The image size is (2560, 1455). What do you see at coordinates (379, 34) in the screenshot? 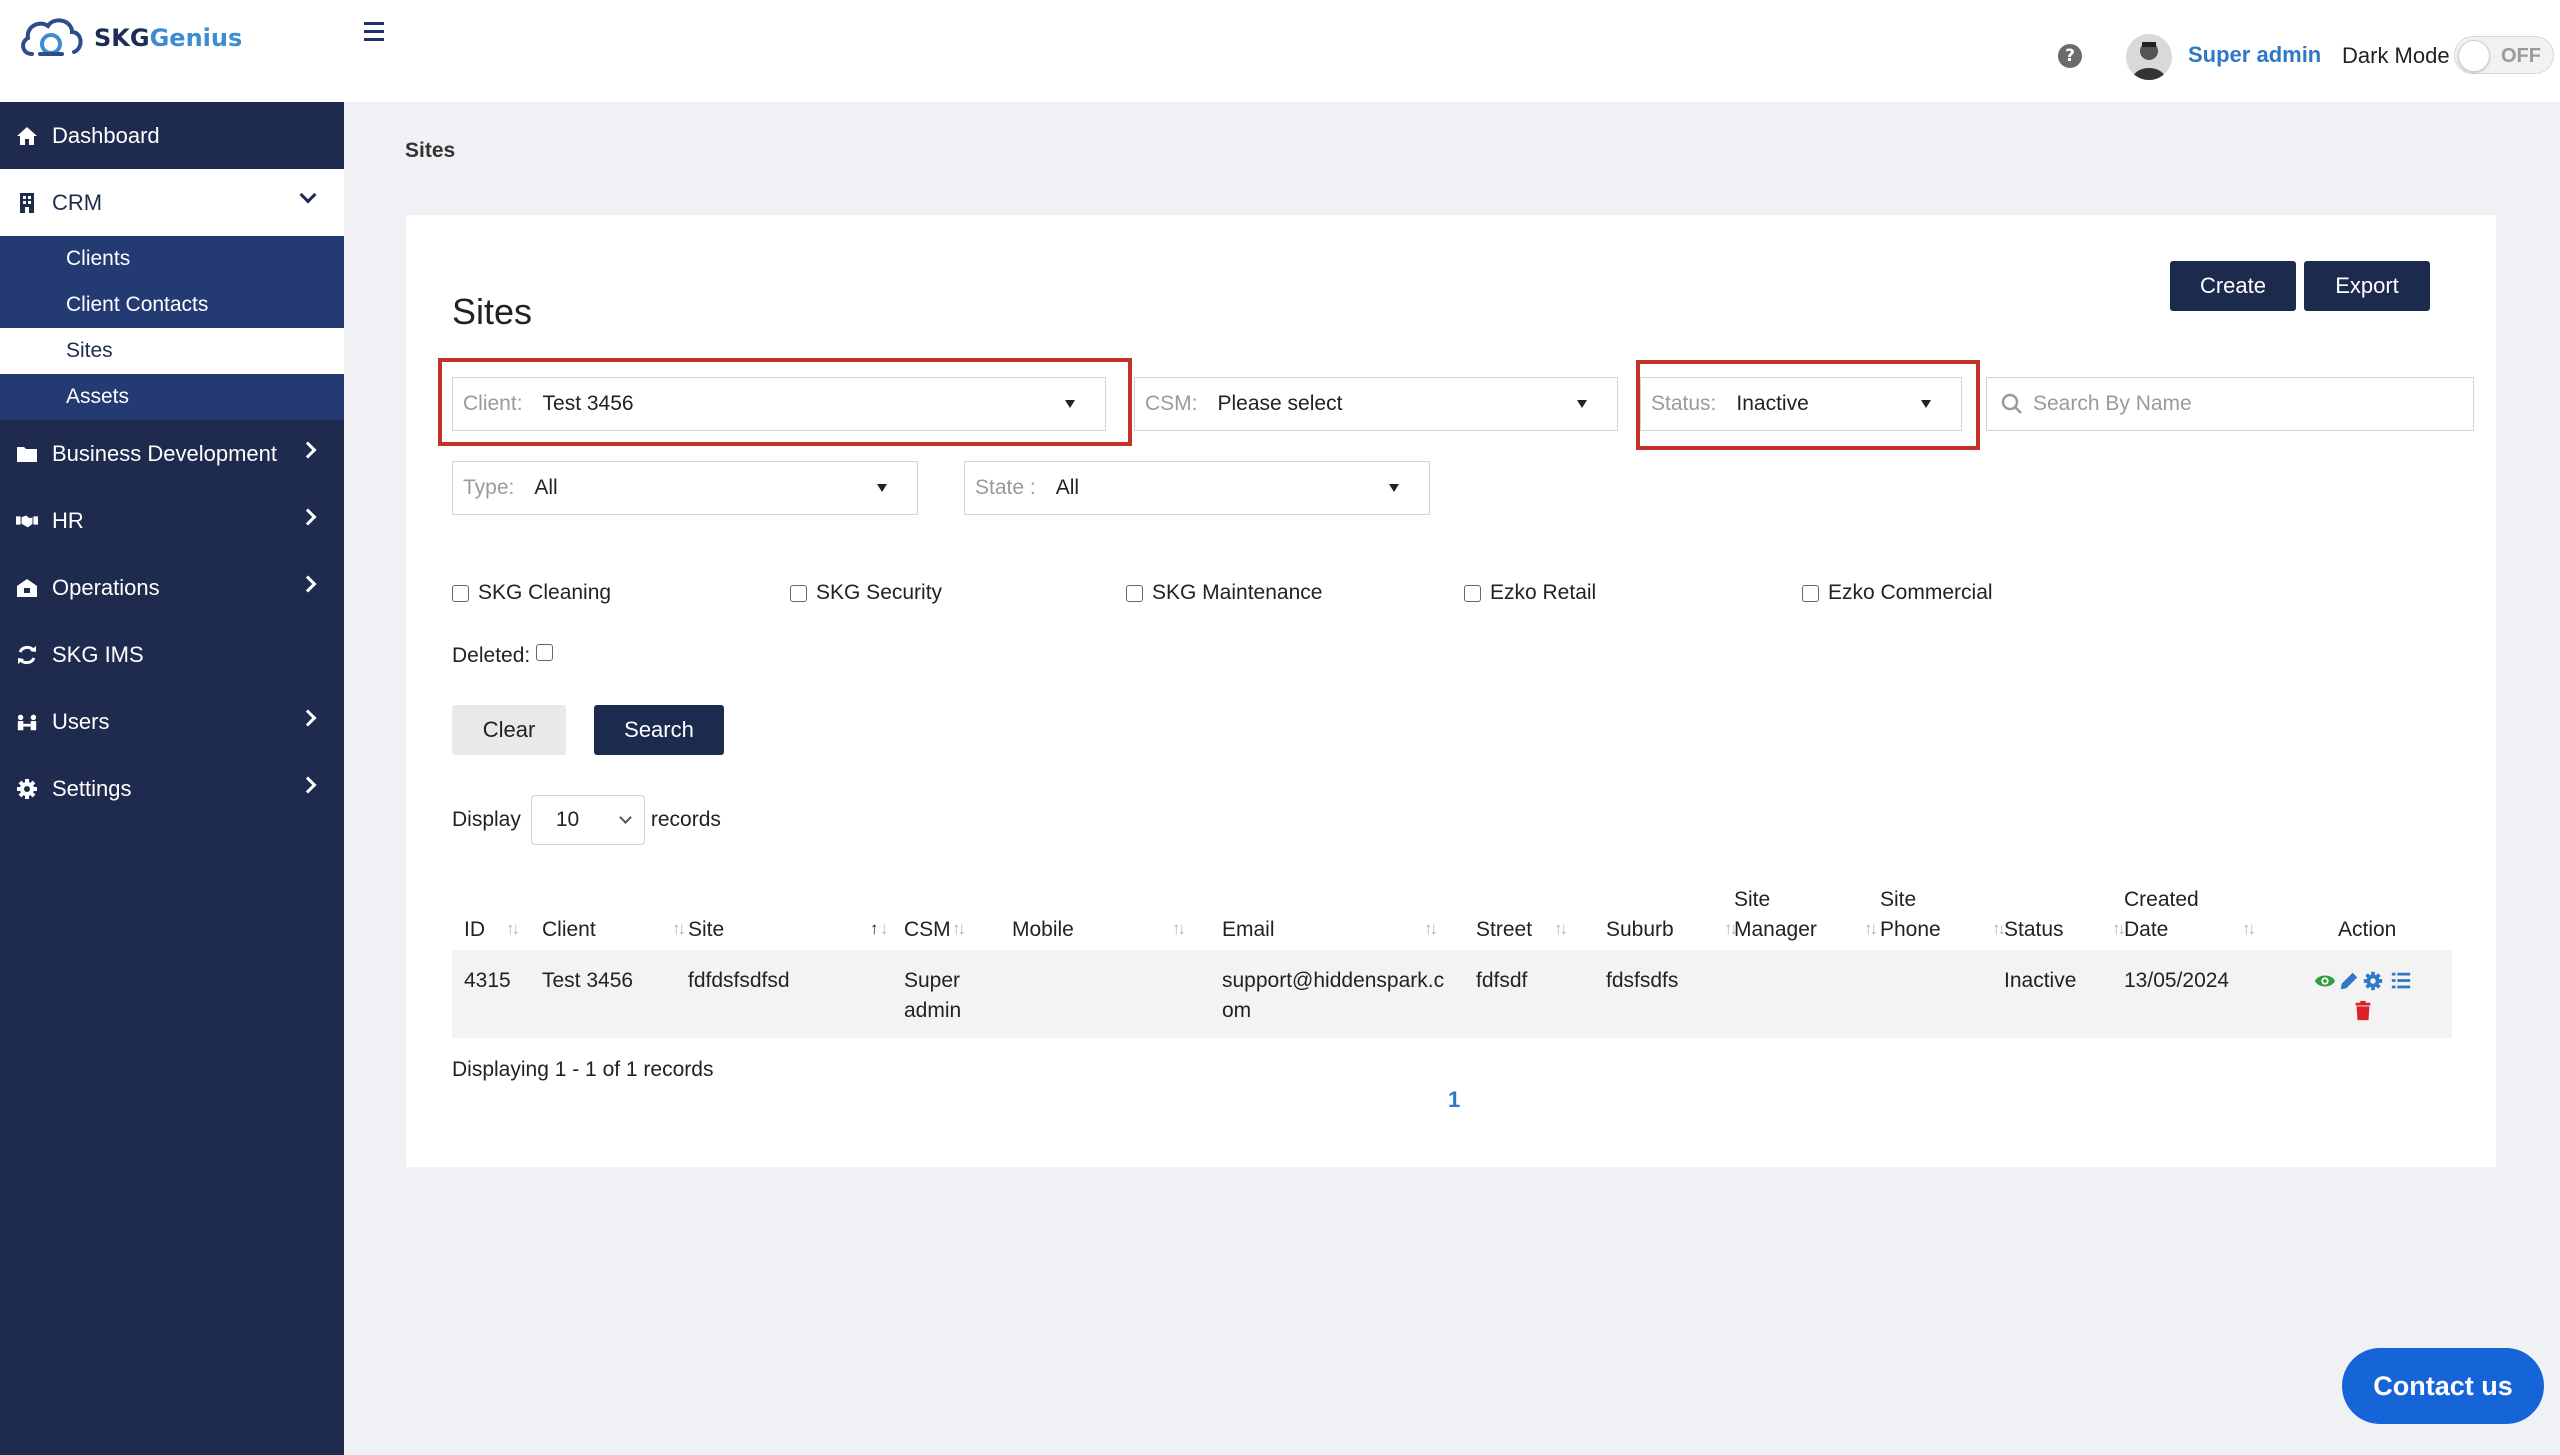
I see `hamburger-menu-icon` at bounding box center [379, 34].